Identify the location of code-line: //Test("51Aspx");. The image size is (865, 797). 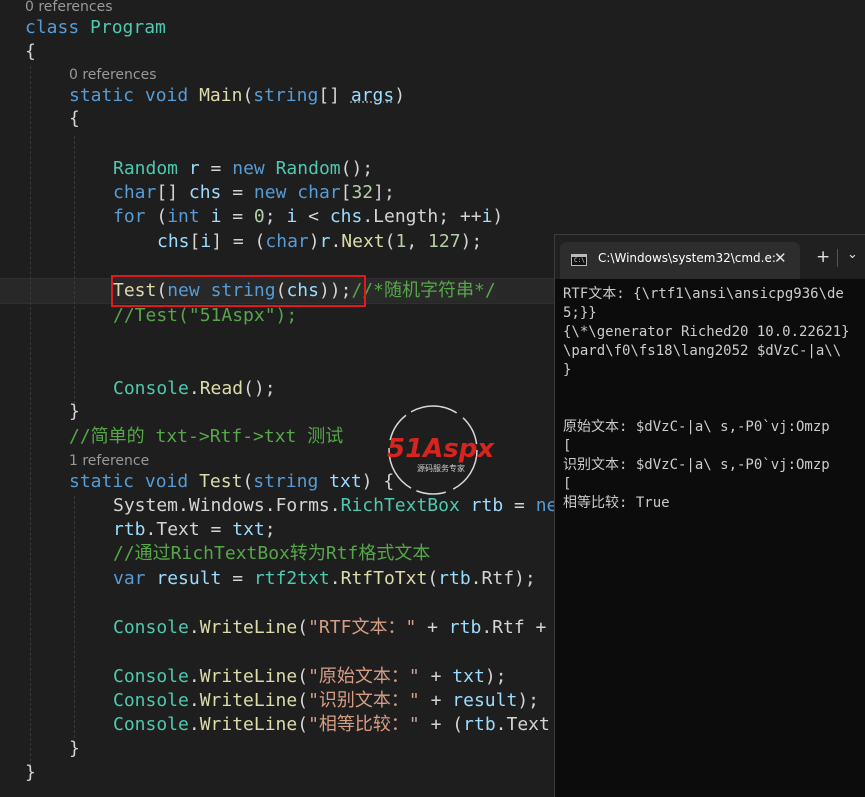
(205, 315).